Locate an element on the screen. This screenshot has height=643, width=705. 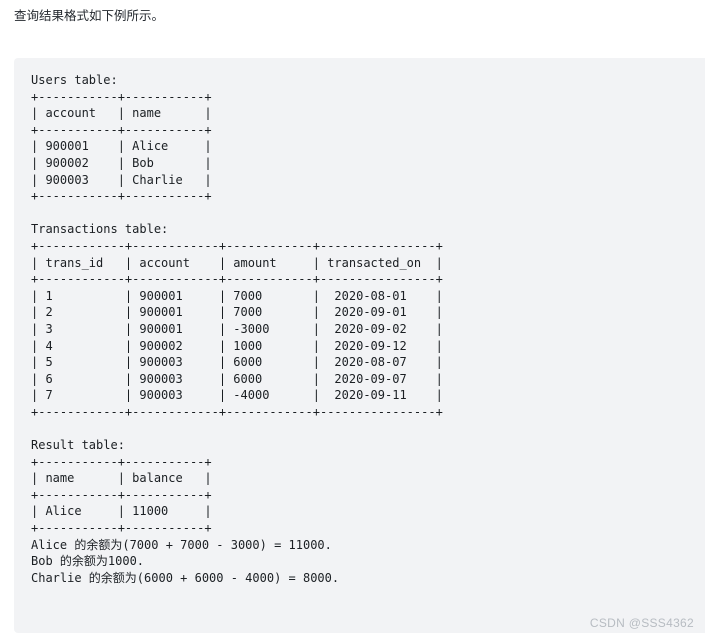
code-line: Bob 的余额为1000. is located at coordinates (88, 561).